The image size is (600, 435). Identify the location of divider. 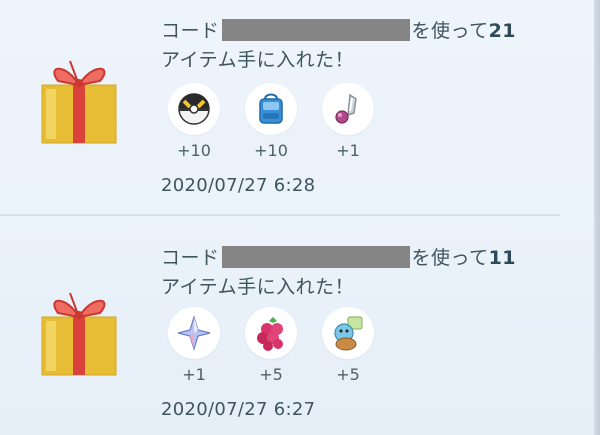
(280, 215).